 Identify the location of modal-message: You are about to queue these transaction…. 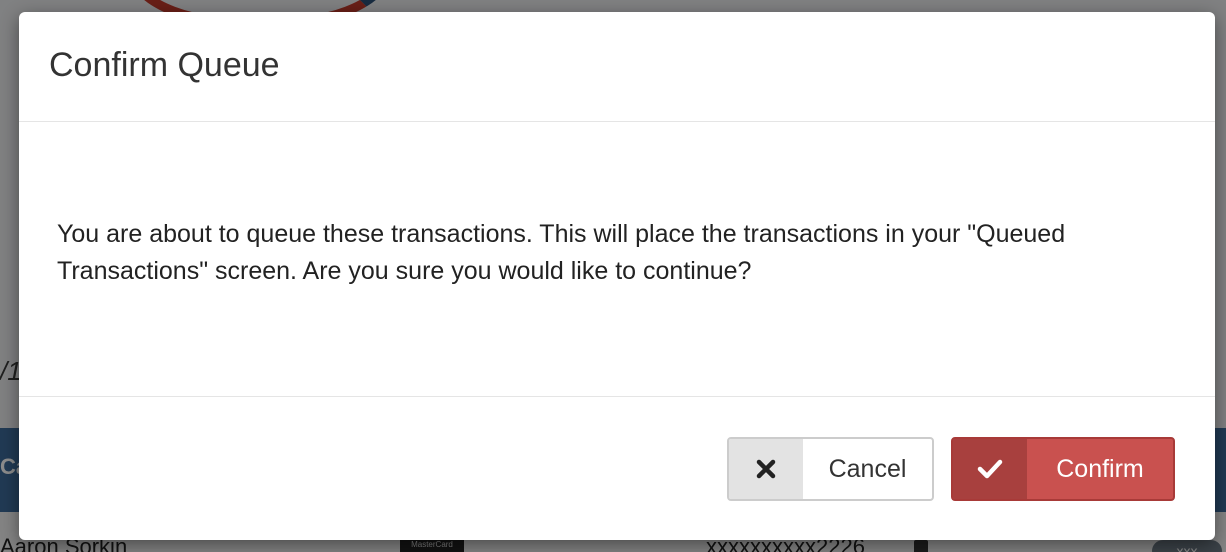
(561, 252).